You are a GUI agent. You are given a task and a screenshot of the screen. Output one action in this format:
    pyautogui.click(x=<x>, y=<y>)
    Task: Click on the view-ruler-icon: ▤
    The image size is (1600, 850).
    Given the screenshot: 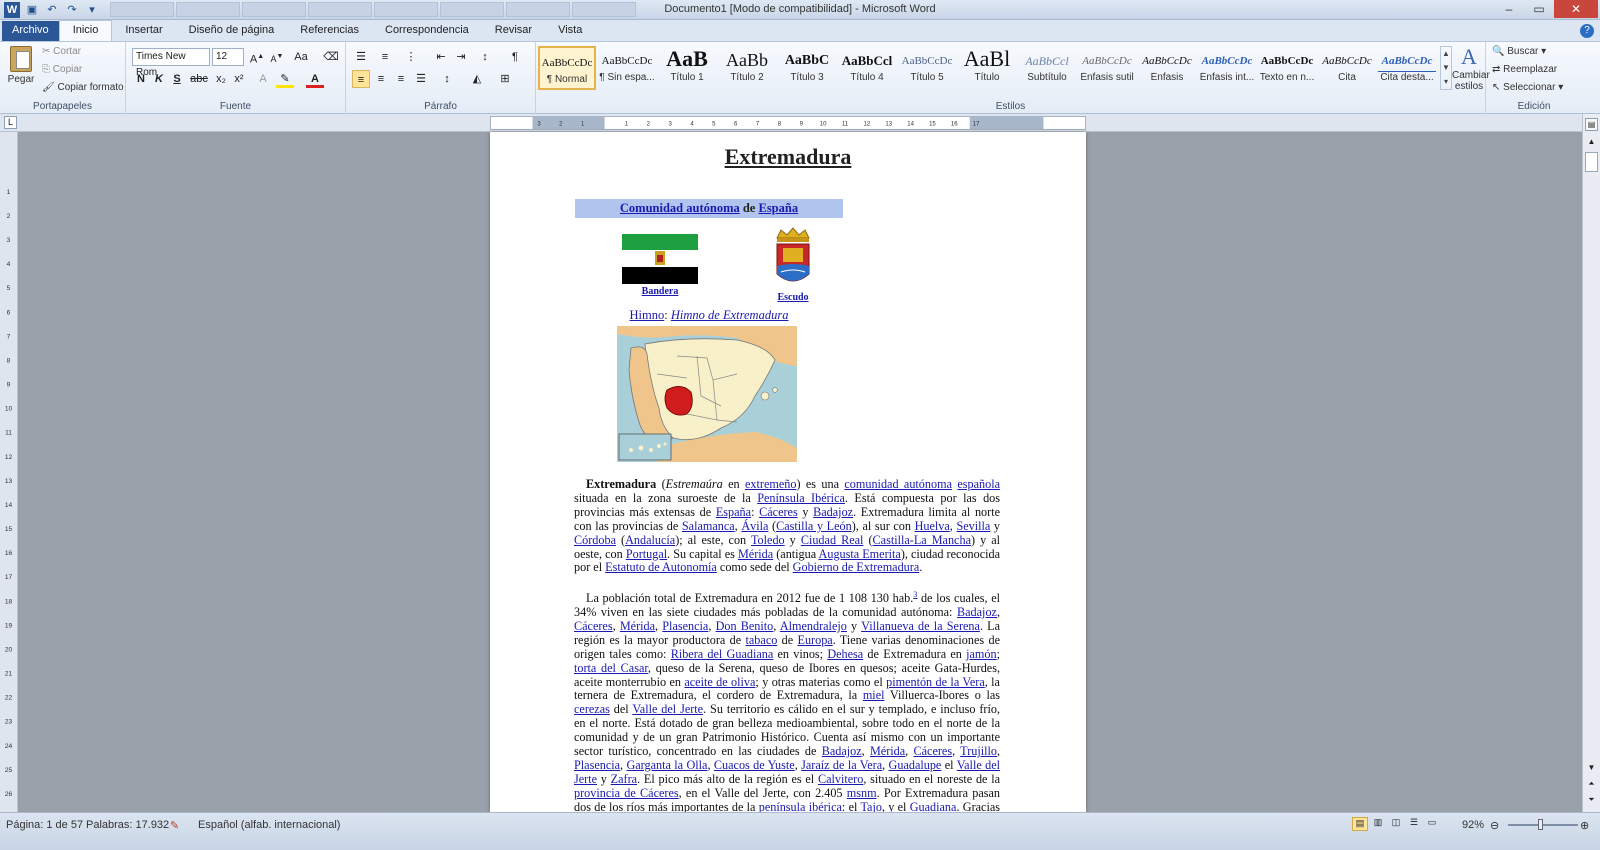 What is the action you would take?
    pyautogui.click(x=1591, y=124)
    